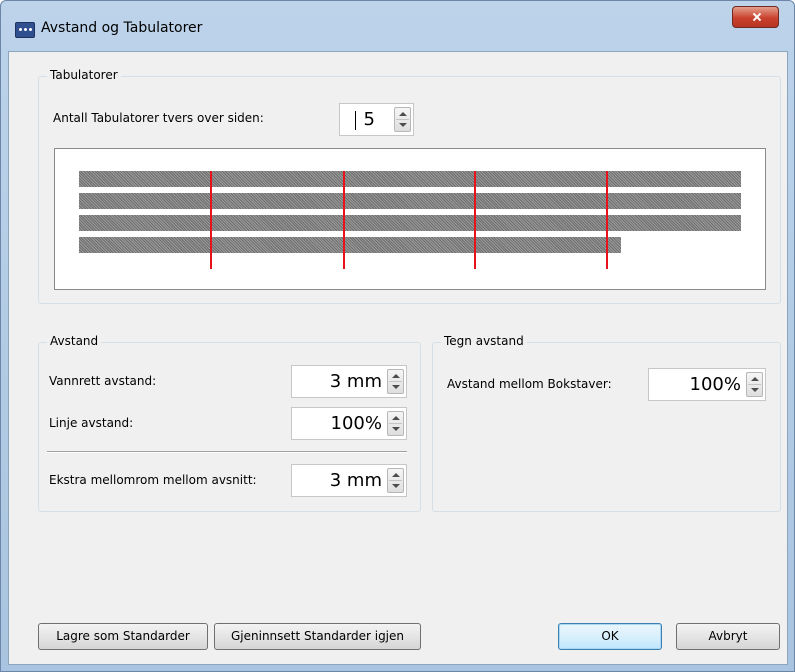 This screenshot has width=795, height=672. I want to click on horizontal-spin-arrows, so click(395, 381).